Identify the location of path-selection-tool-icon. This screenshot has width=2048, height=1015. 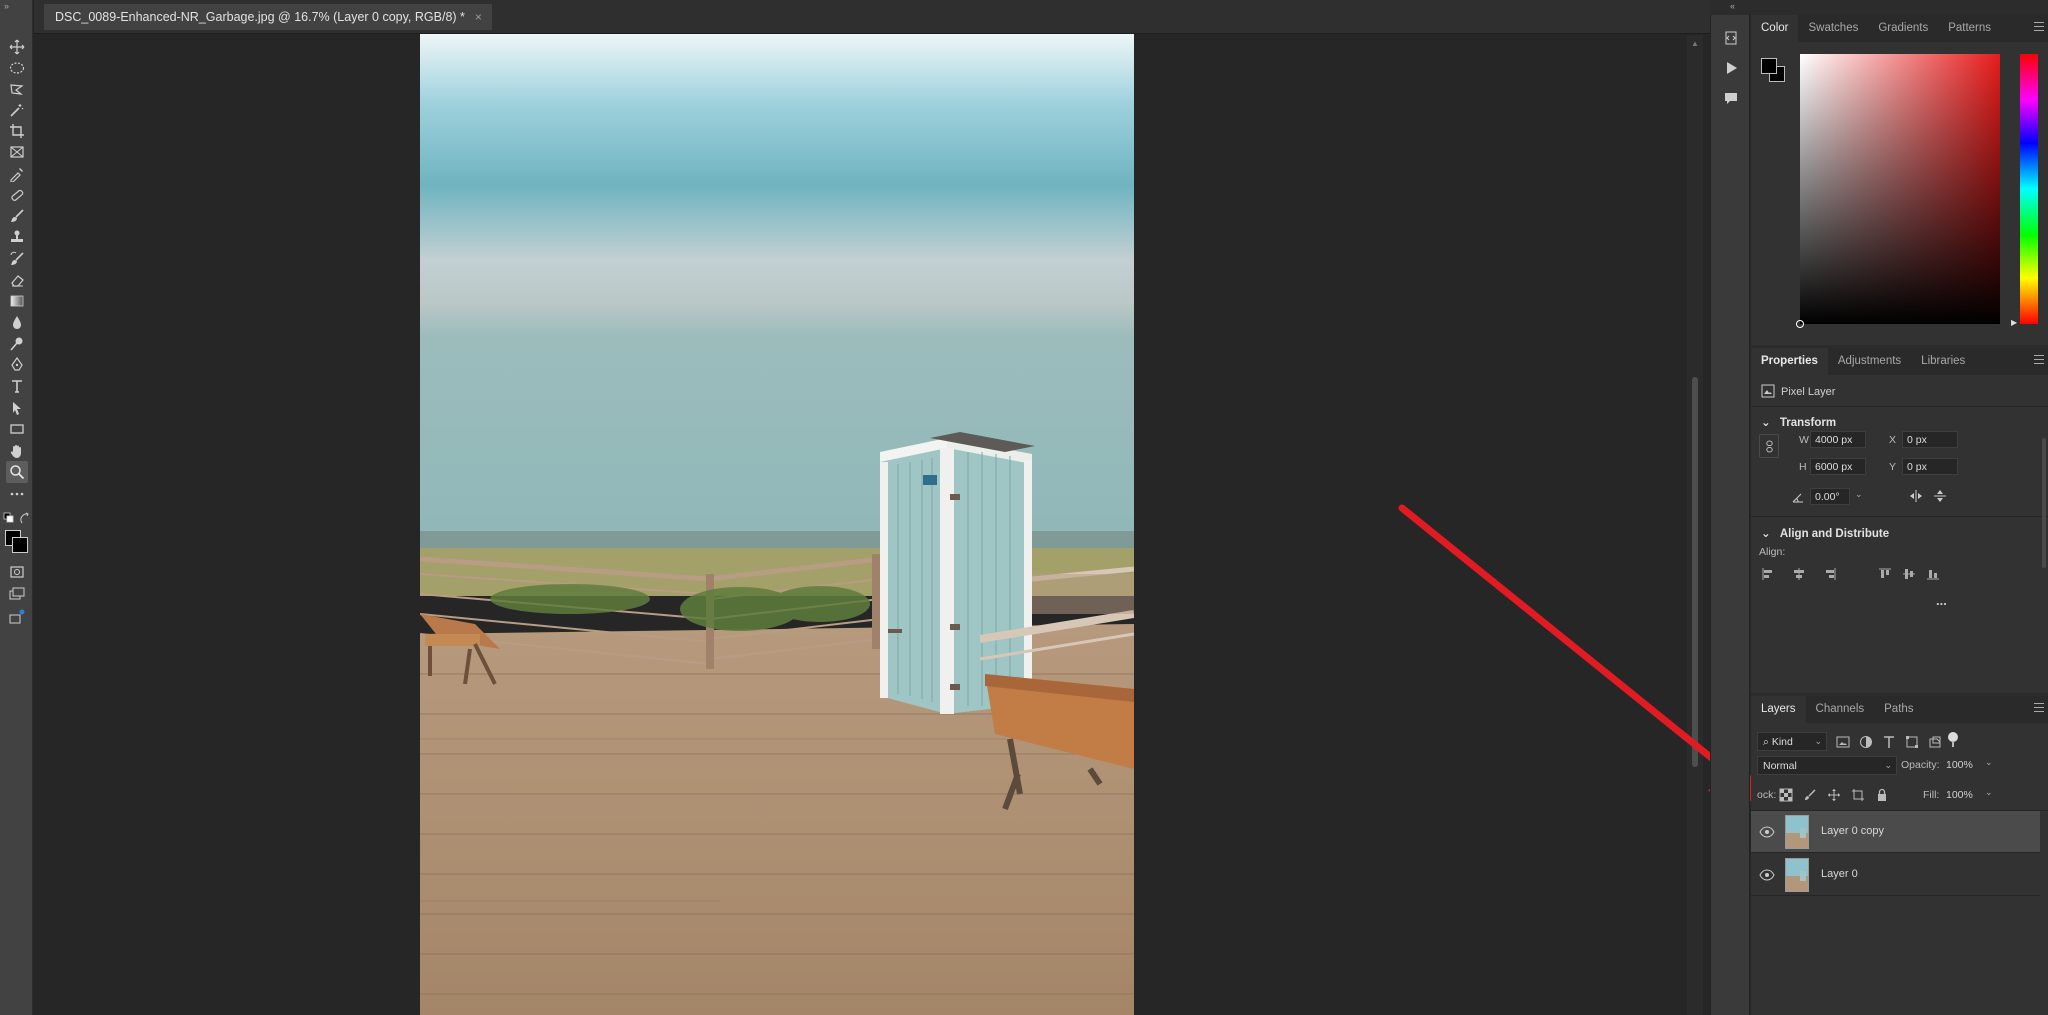
(17, 408).